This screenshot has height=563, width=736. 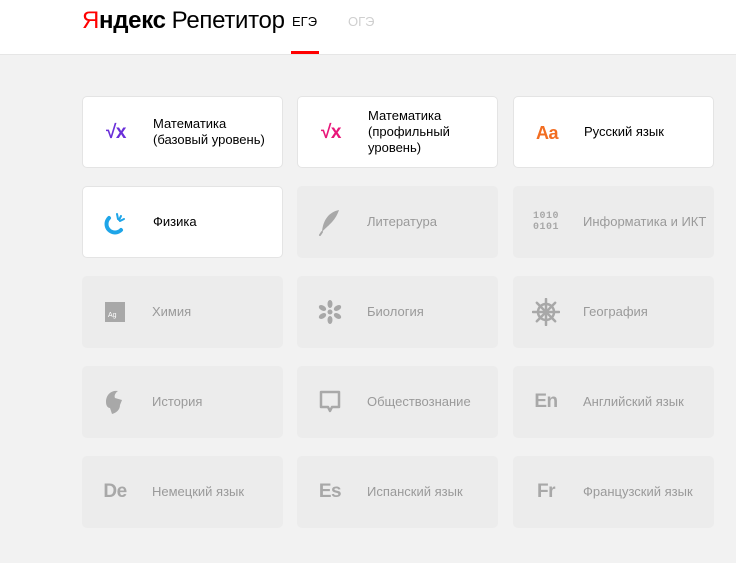 What do you see at coordinates (228, 20) in the screenshot?
I see `logo-product: Репетитор` at bounding box center [228, 20].